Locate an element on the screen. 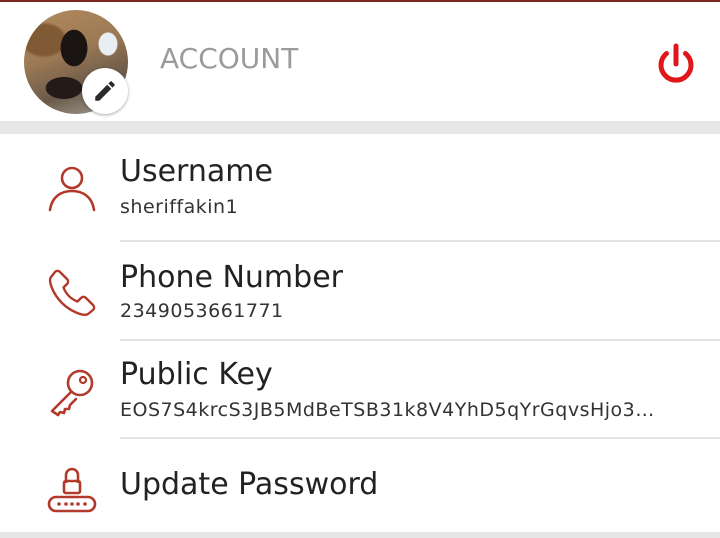  logout-button is located at coordinates (676, 64).